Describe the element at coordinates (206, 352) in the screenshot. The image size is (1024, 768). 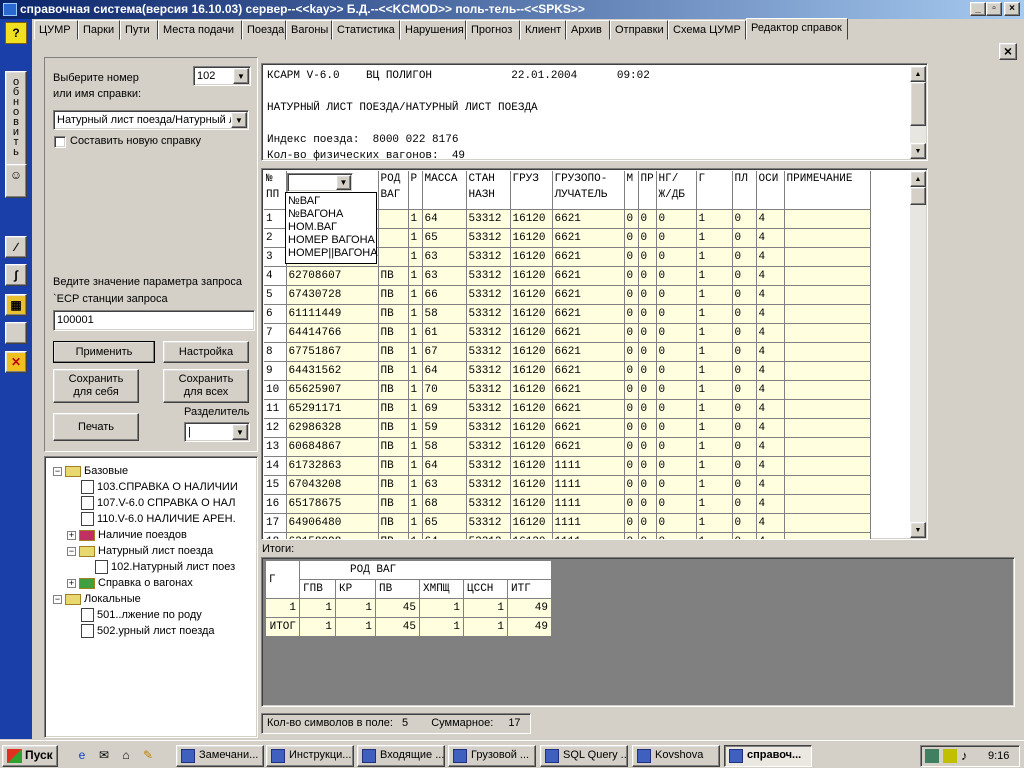
I see `settings-button: Настройка` at that location.